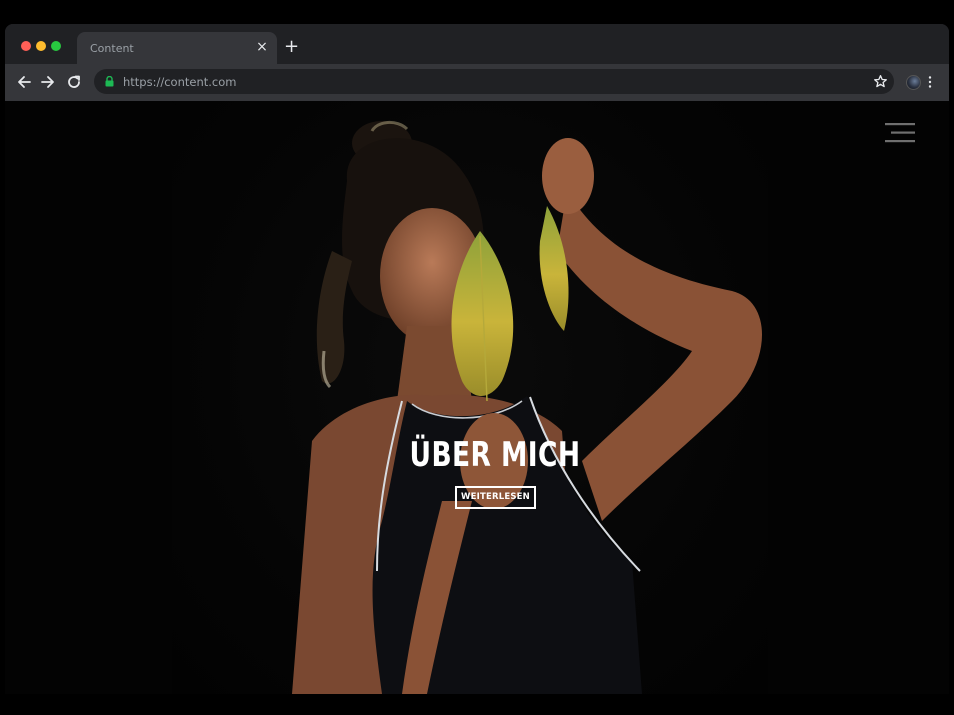 This screenshot has height=715, width=954. What do you see at coordinates (930, 82) in the screenshot?
I see `menu-dots-icon` at bounding box center [930, 82].